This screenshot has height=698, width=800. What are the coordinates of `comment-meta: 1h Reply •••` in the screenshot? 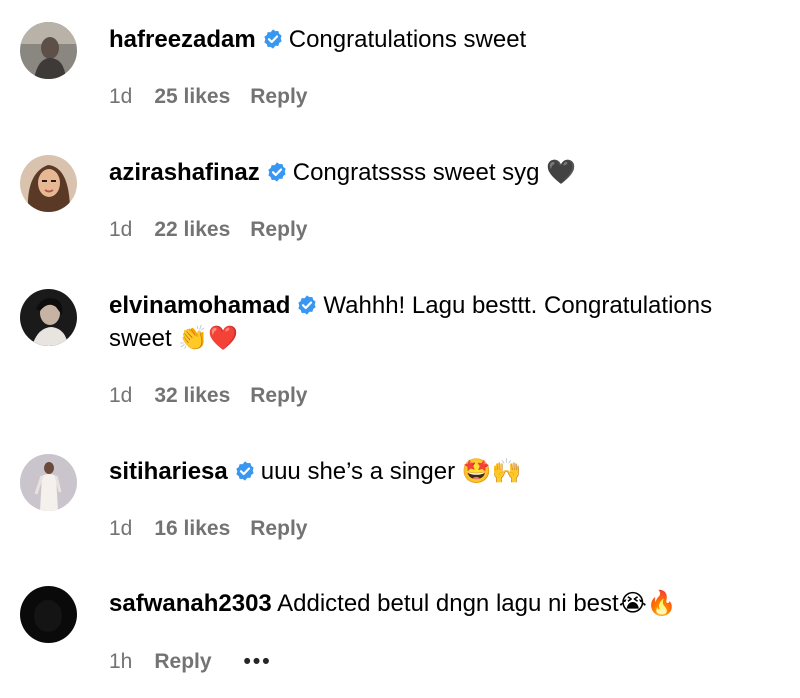 It's located at (200, 662).